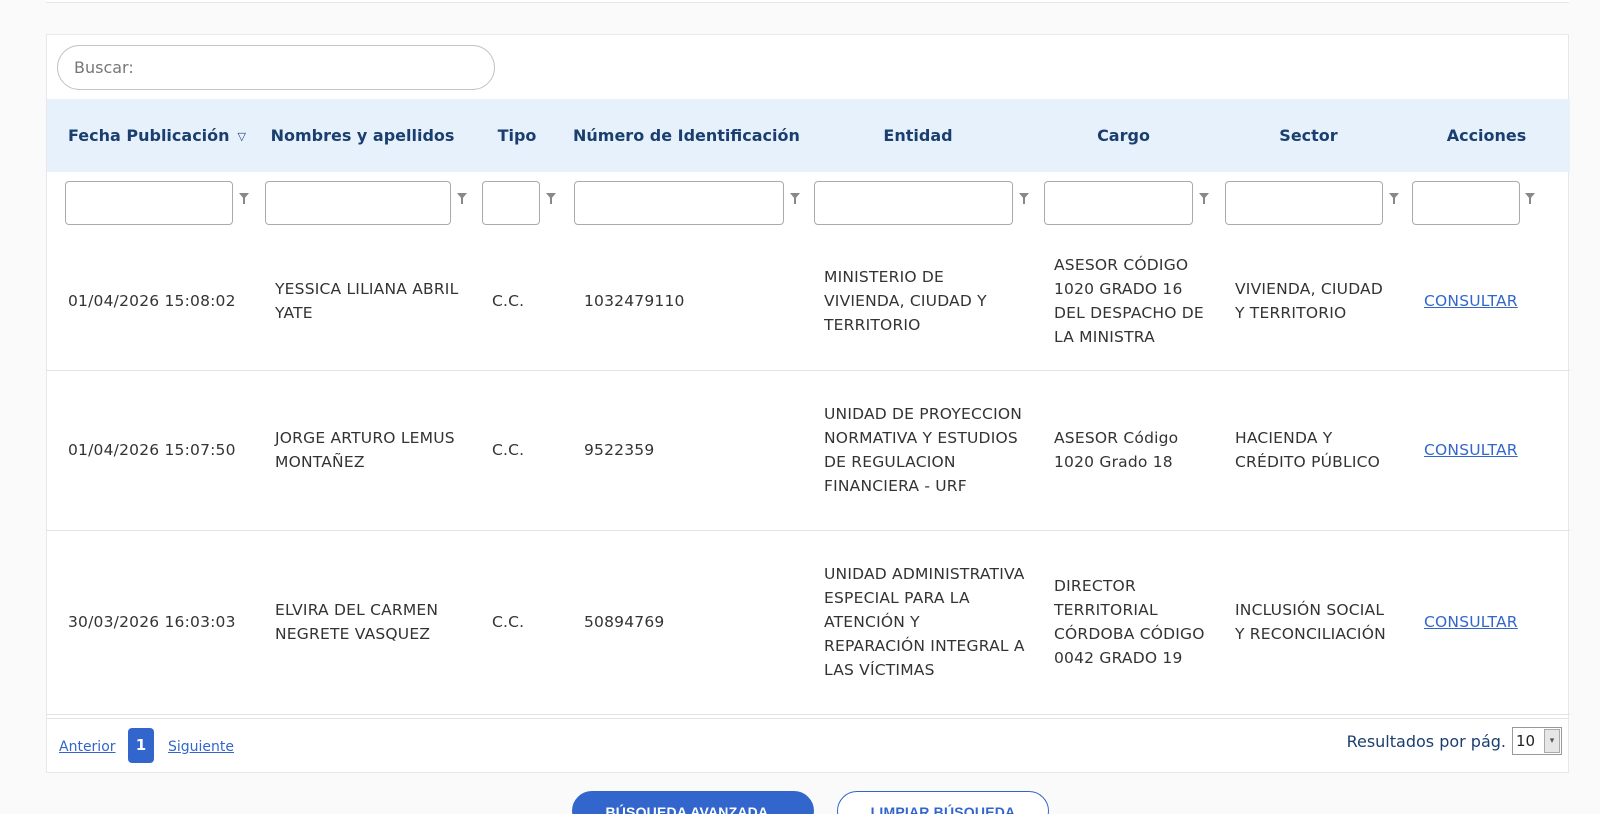 The height and width of the screenshot is (814, 1600). What do you see at coordinates (1537, 741) in the screenshot?
I see `results-per-page-select: 10 ▾` at bounding box center [1537, 741].